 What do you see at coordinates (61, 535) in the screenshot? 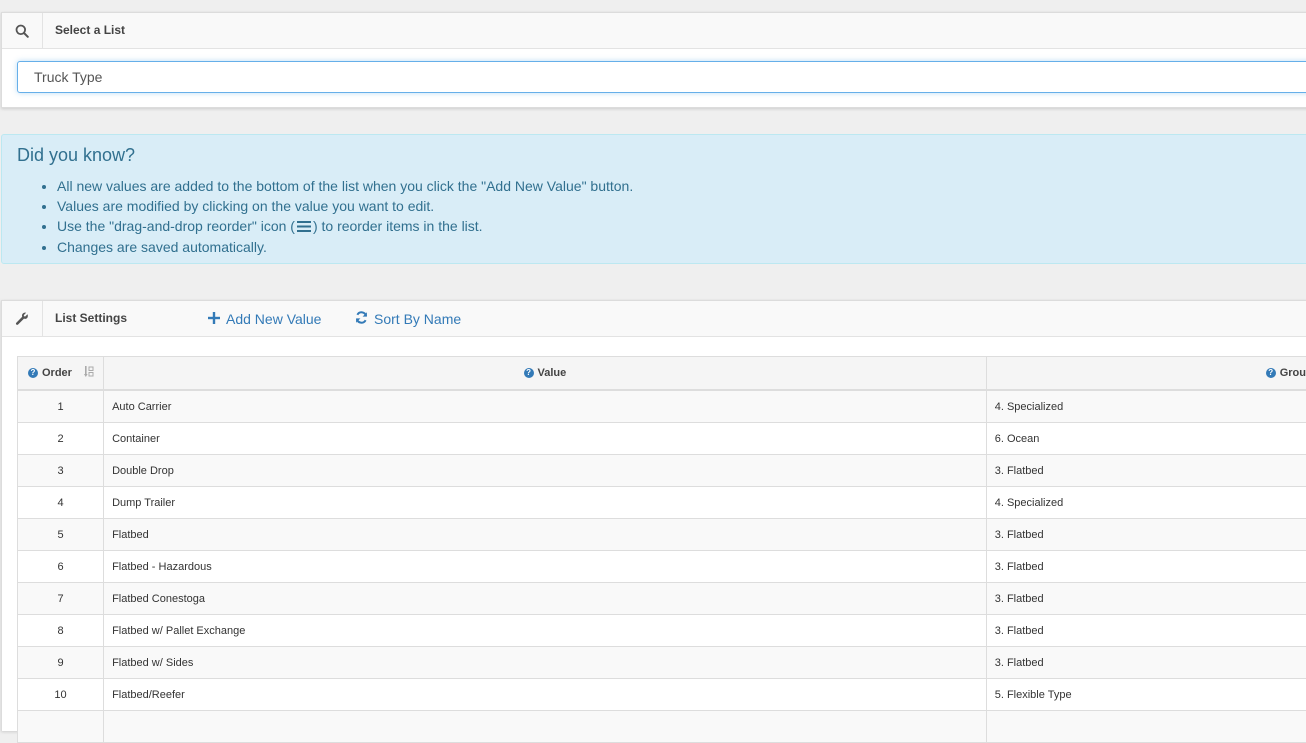
I see `order-cell: 5` at bounding box center [61, 535].